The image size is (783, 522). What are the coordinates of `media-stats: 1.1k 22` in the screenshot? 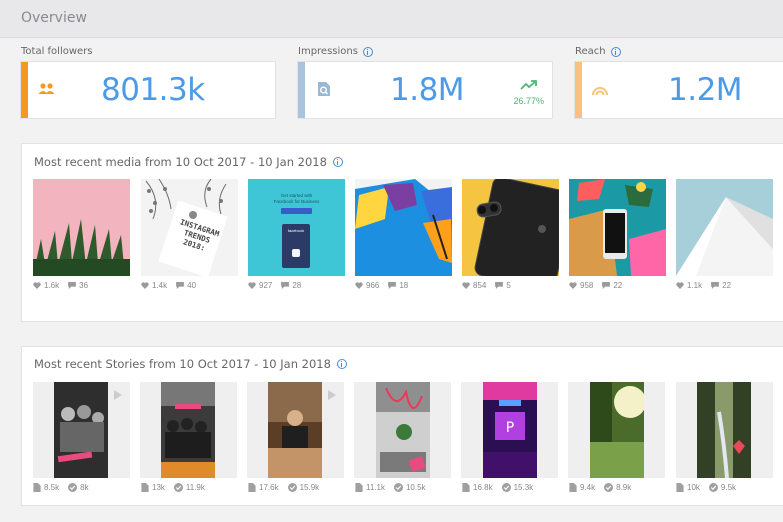 It's located at (708, 285).